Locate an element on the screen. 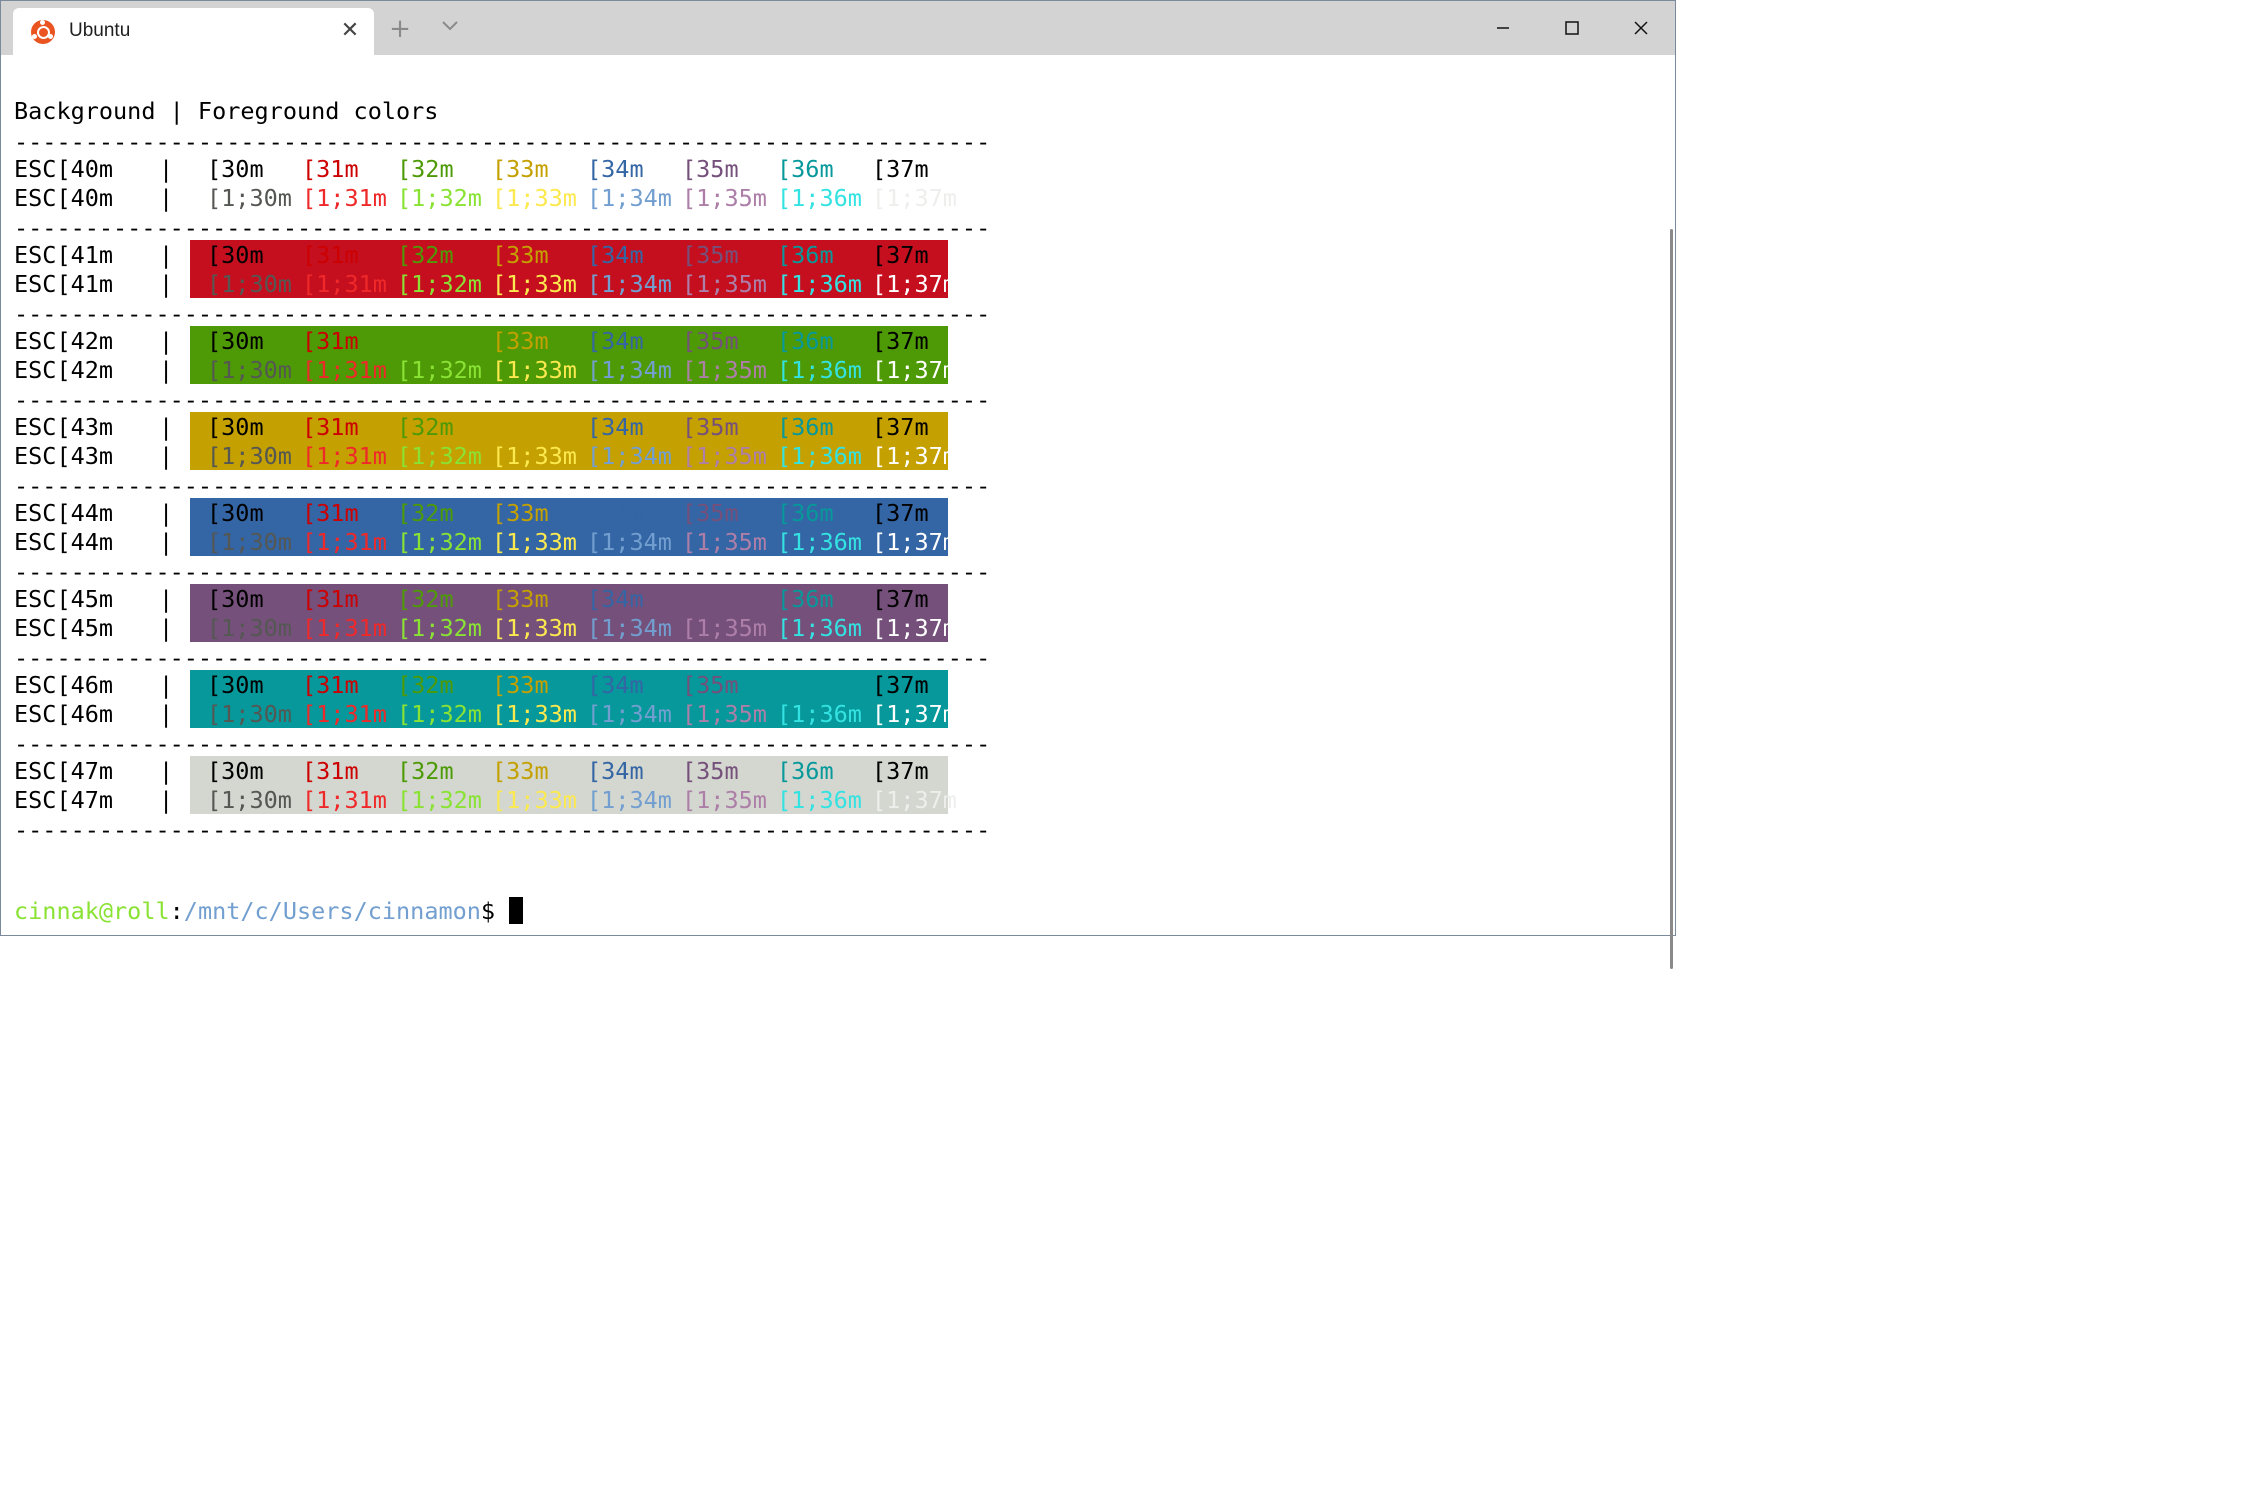  prompt-colon: : is located at coordinates (176, 911).